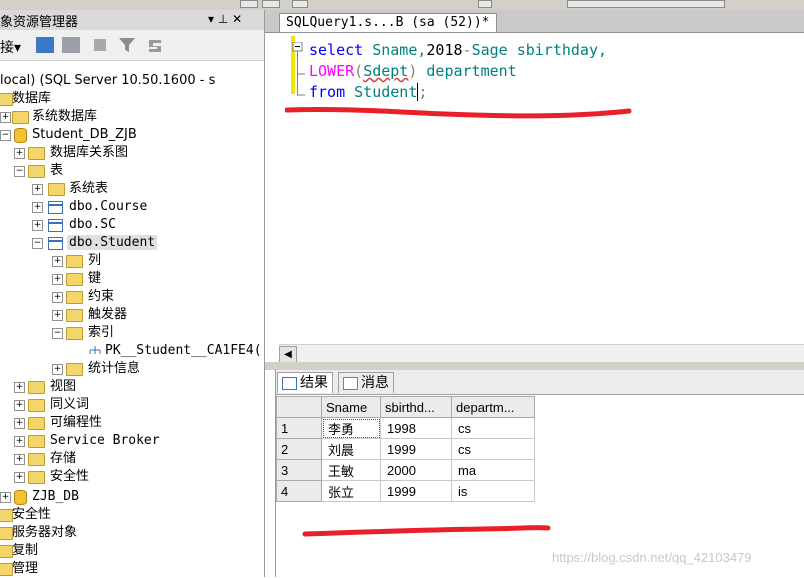 The image size is (804, 578). What do you see at coordinates (416, 470) in the screenshot?
I see `grid-cell: 2000` at bounding box center [416, 470].